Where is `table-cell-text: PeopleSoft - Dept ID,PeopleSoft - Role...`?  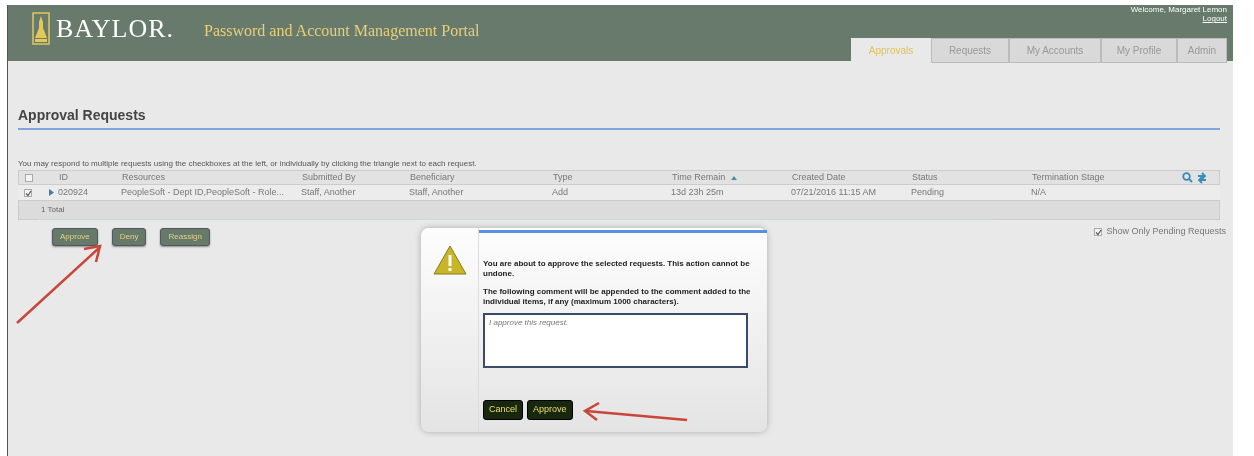
table-cell-text: PeopleSoft - Dept ID,PeopleSoft - Role... is located at coordinates (203, 192).